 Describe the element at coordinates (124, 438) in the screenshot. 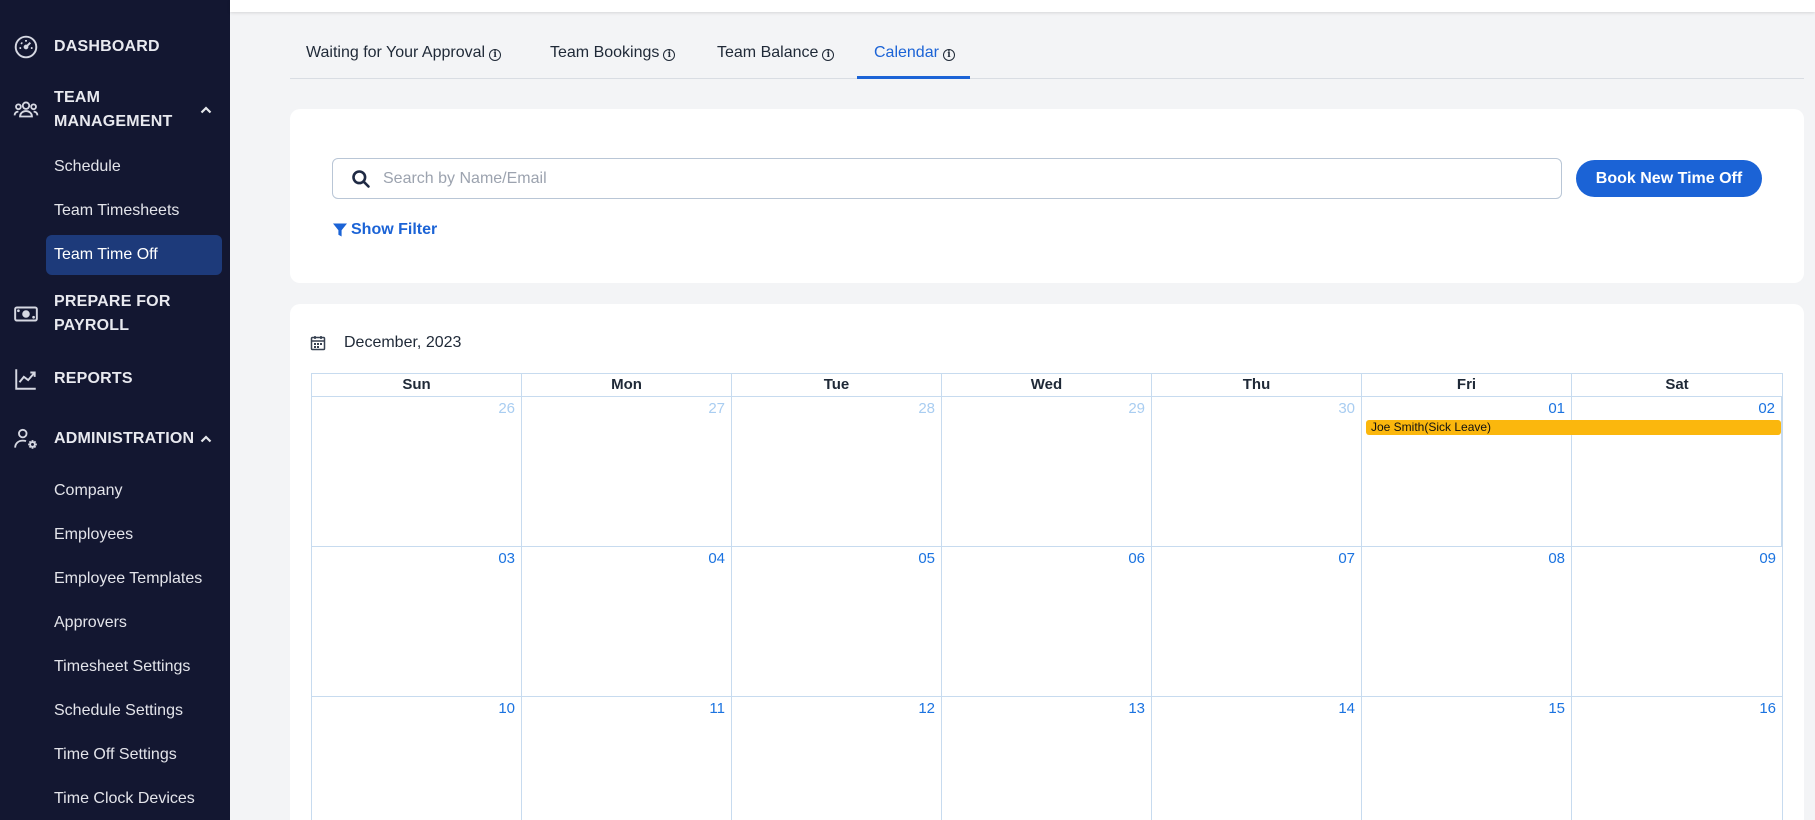

I see `nav-label-administration: ADMINISTRATION` at that location.